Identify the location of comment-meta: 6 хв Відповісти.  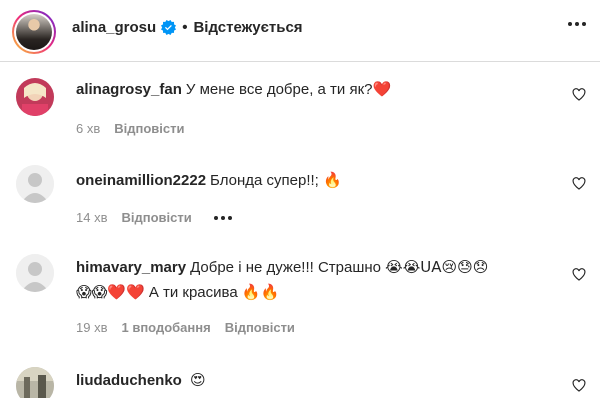
(137, 128).